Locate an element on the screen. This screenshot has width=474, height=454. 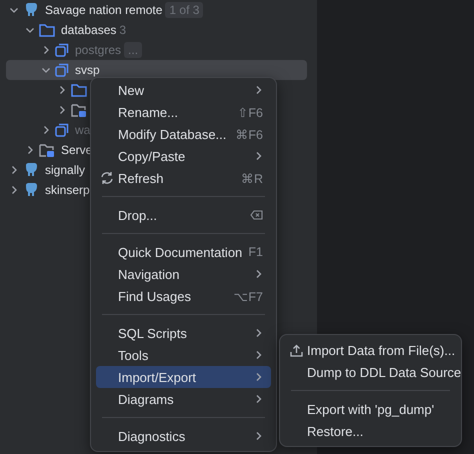
tree-label: svsp is located at coordinates (87, 70).